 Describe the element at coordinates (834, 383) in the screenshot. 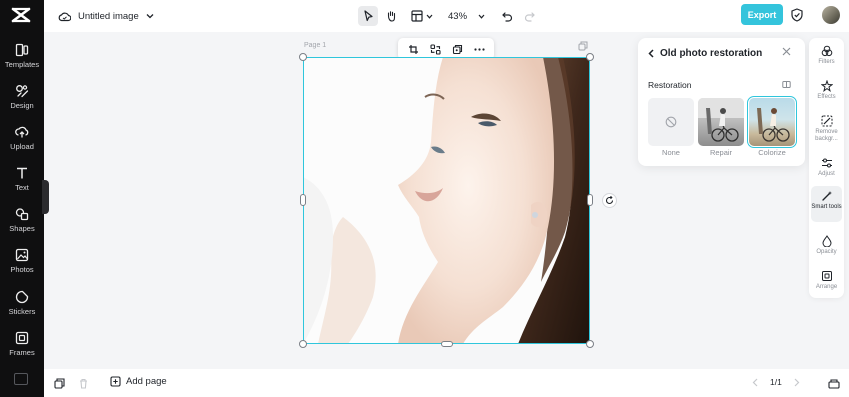

I see `page-panel-icon` at that location.